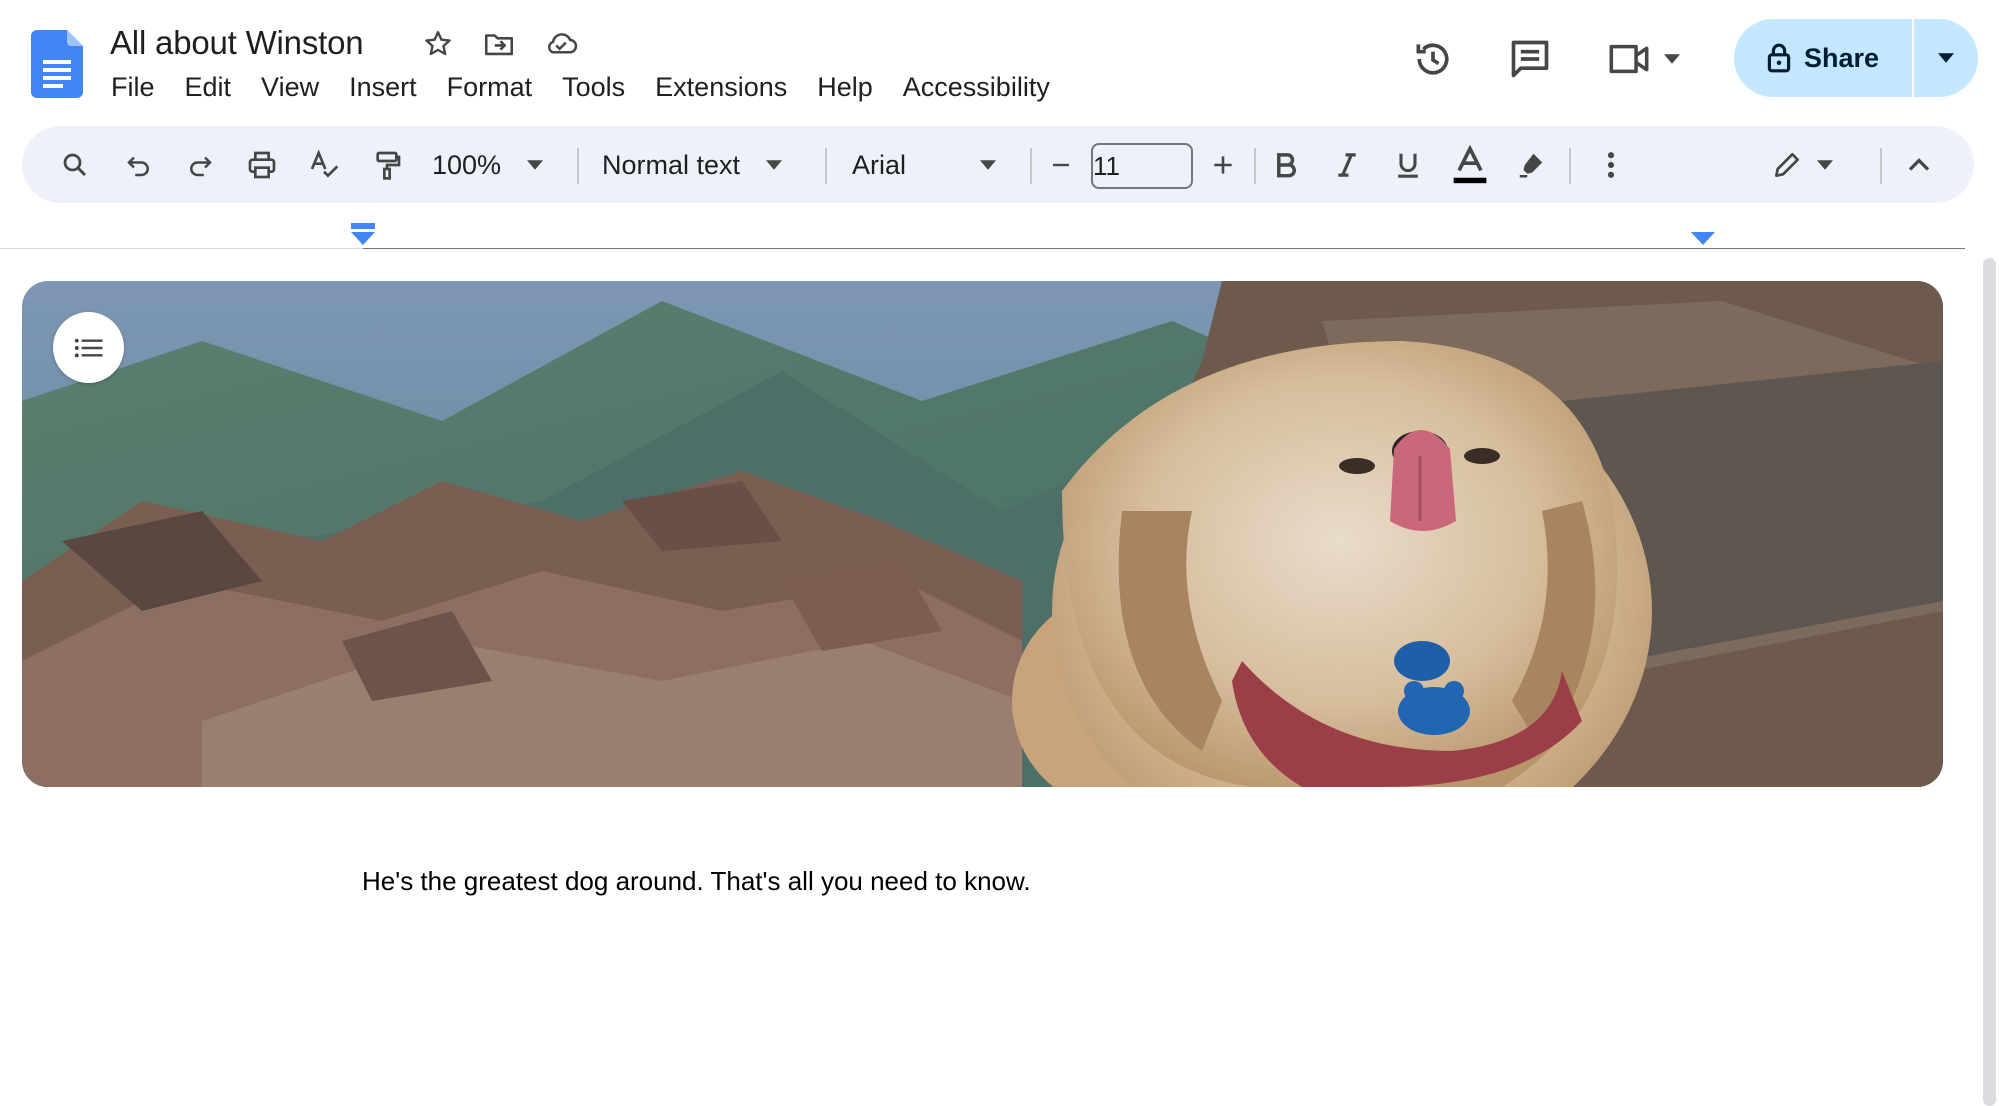 The image size is (1999, 1106). Describe the element at coordinates (1433, 59) in the screenshot. I see `version-history-icon` at that location.